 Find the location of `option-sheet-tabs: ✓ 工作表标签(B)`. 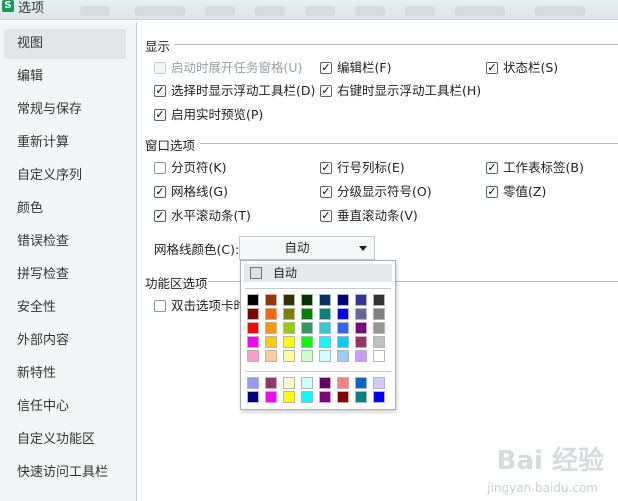

option-sheet-tabs: ✓ 工作表标签(B) is located at coordinates (535, 168).